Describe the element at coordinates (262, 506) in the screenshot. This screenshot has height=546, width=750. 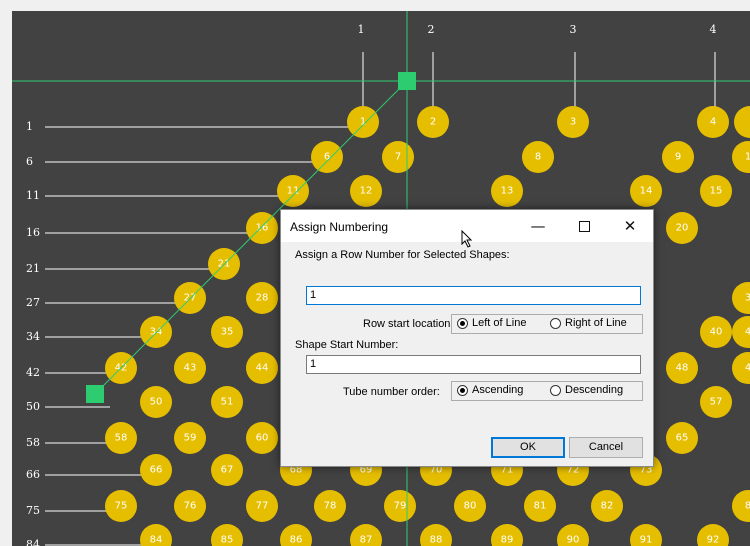
I see `tube-number: 77` at that location.